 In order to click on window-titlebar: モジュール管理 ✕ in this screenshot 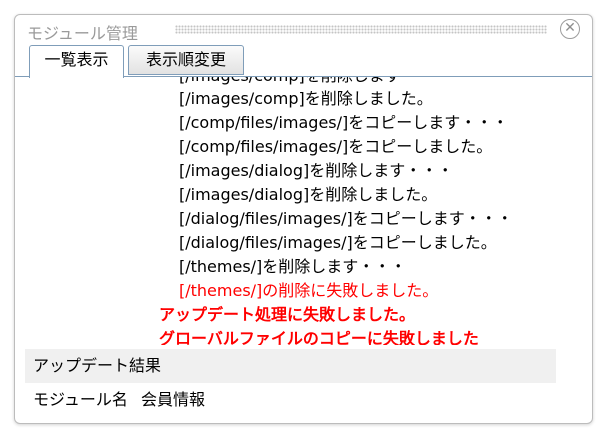, I will do `click(303, 30)`.